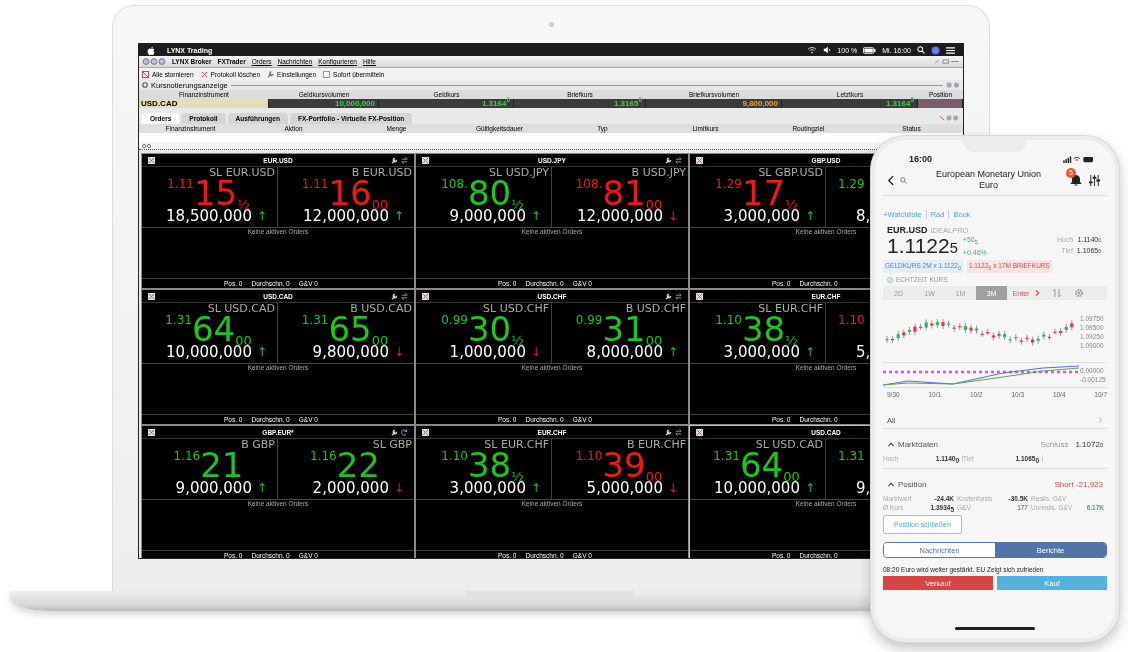 Image resolution: width=1128 pixels, height=652 pixels. Describe the element at coordinates (827, 50) in the screenshot. I see `speaker-icon` at that location.